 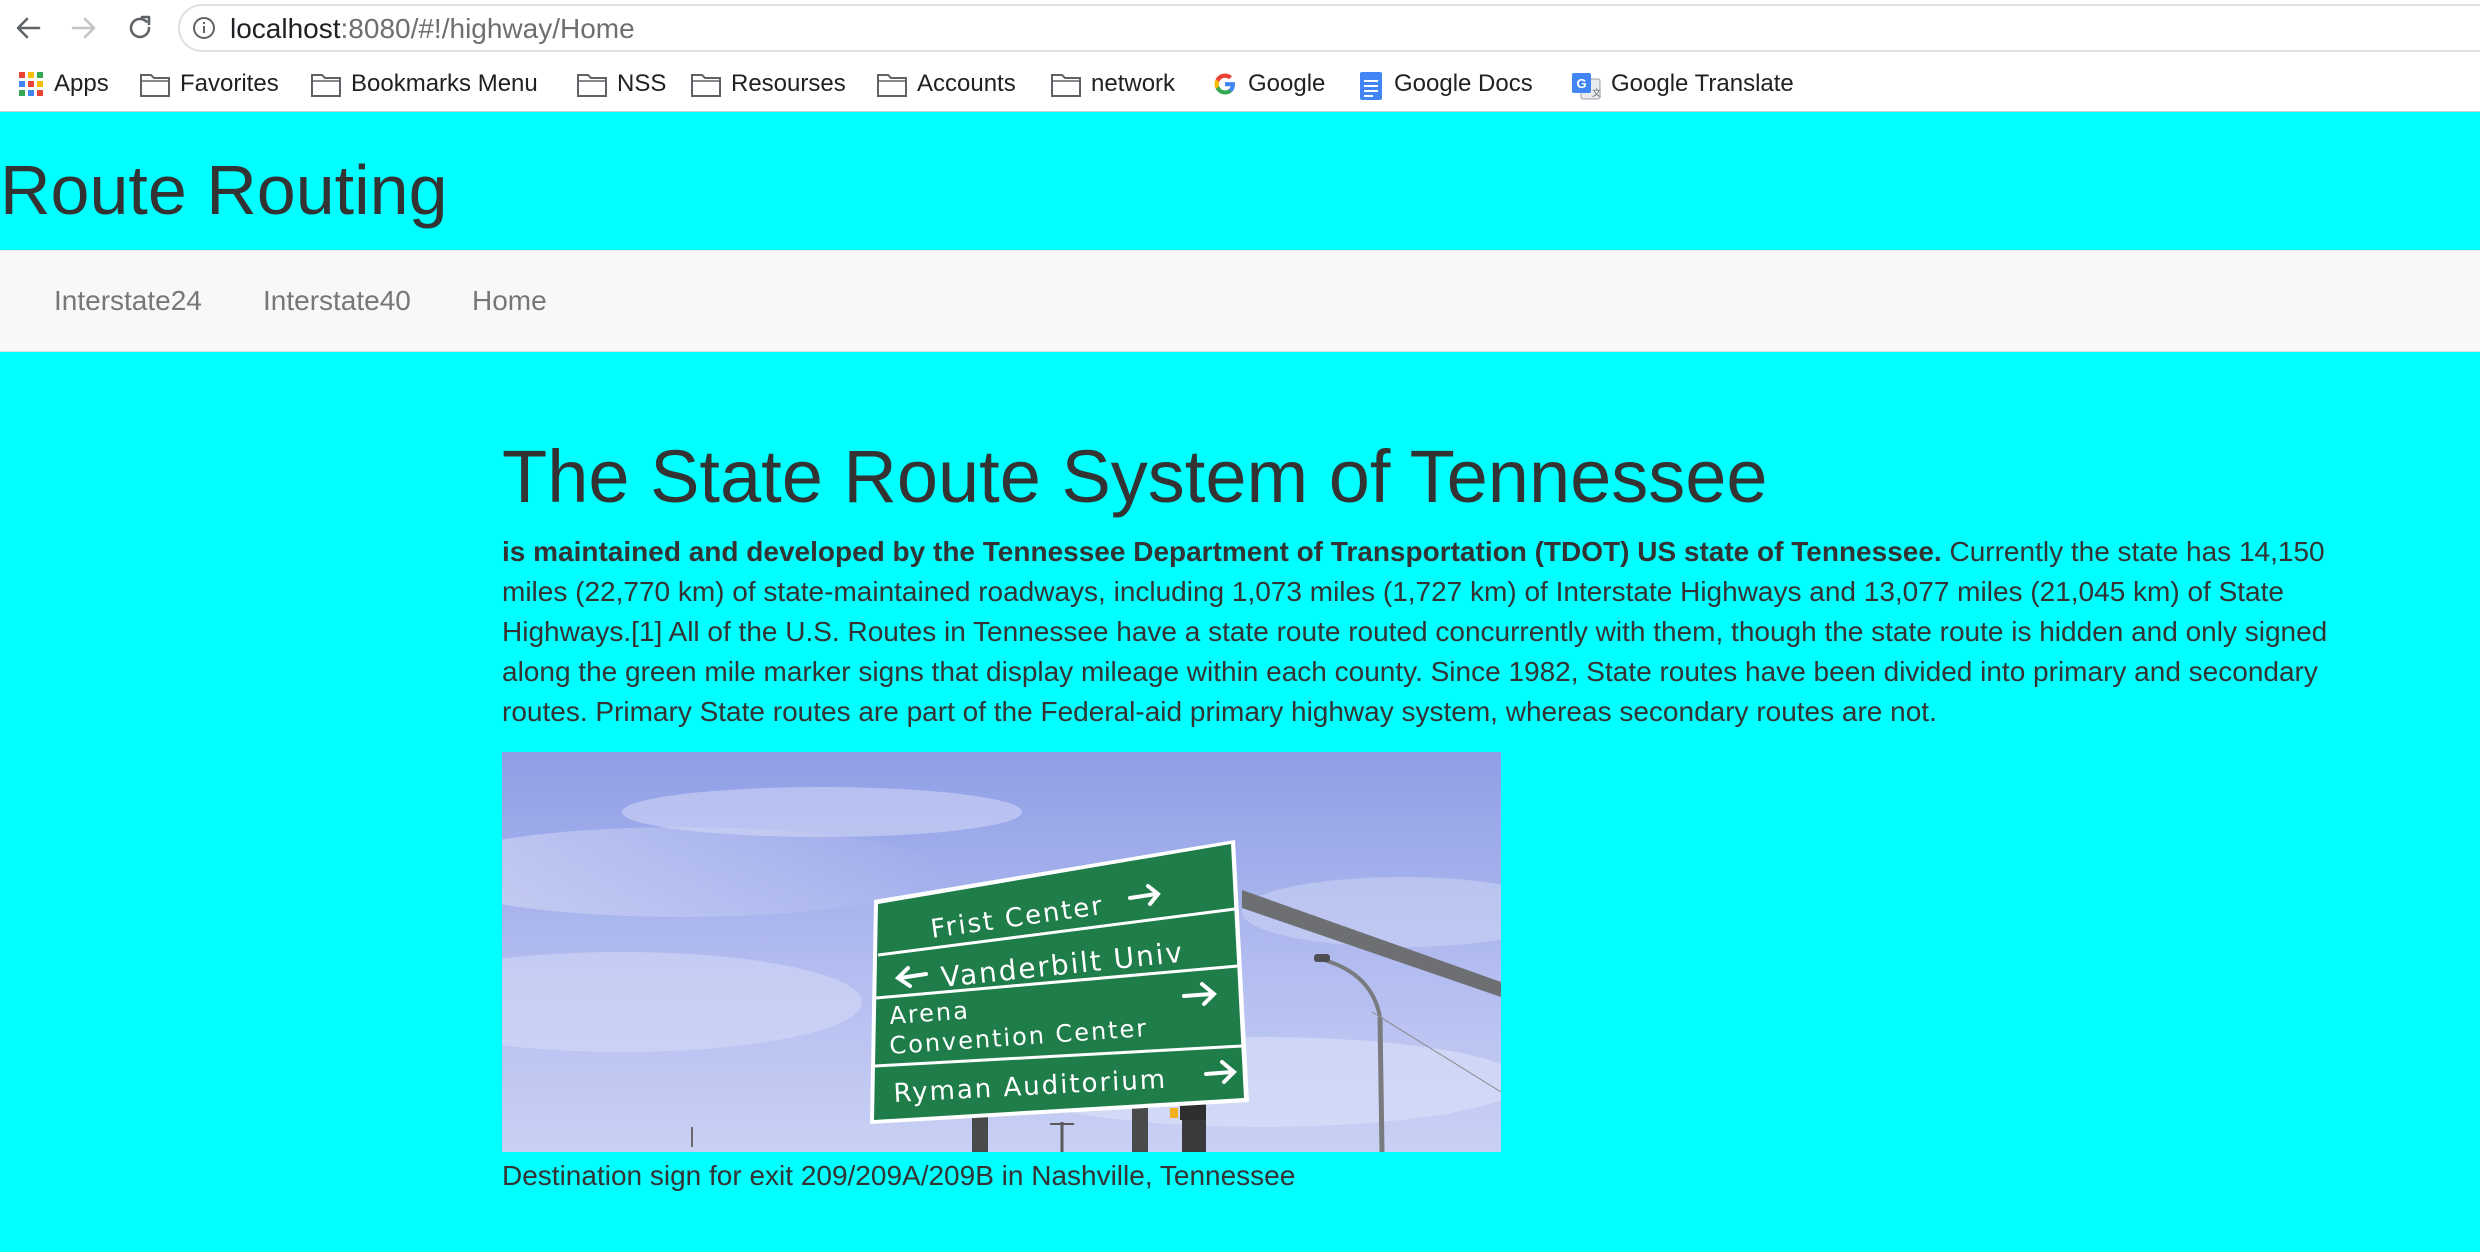 I want to click on bookmark-apps: Apps, so click(x=63, y=84).